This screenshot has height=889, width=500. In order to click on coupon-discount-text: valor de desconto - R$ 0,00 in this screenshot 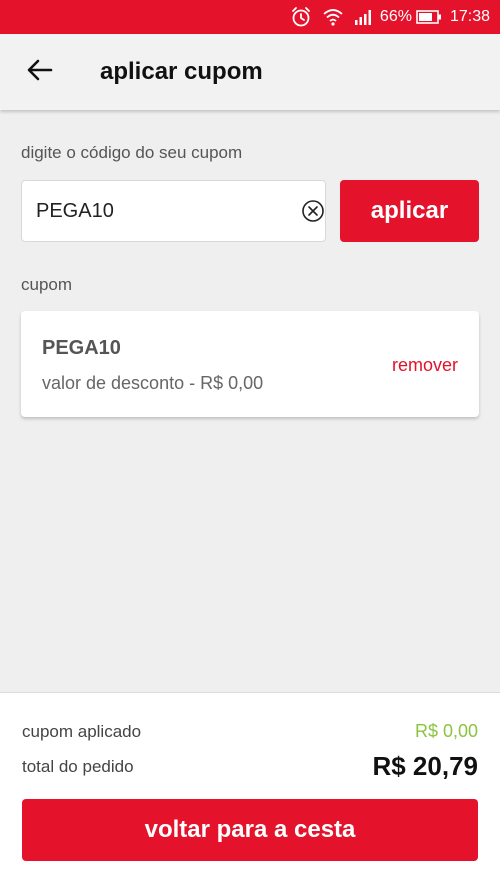, I will do `click(153, 383)`.